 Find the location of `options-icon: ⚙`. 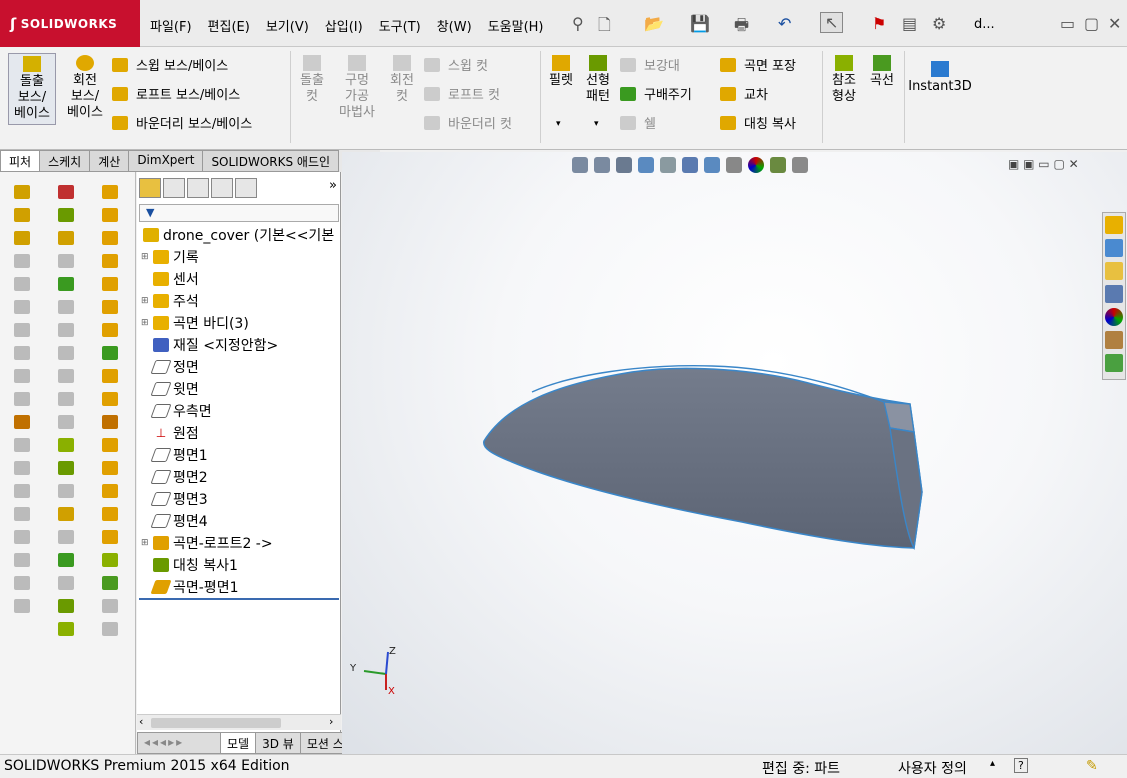

options-icon: ⚙ is located at coordinates (939, 23).